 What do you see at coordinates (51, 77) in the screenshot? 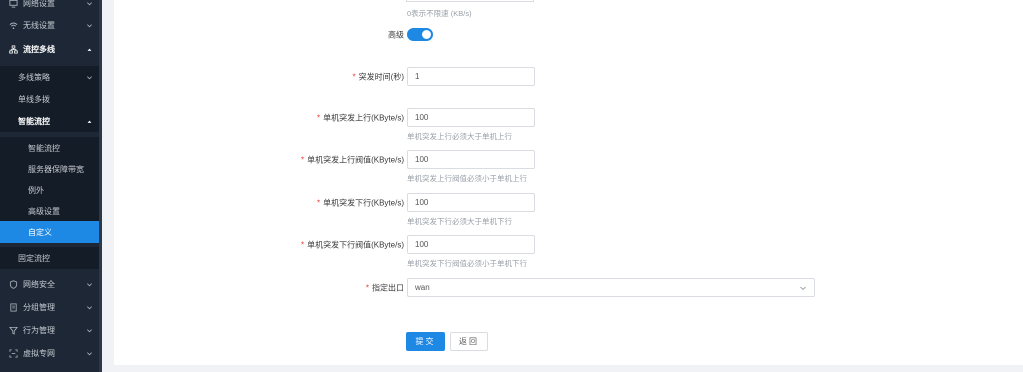
I see `sidebar-item-multiline-policy: 多线策略` at bounding box center [51, 77].